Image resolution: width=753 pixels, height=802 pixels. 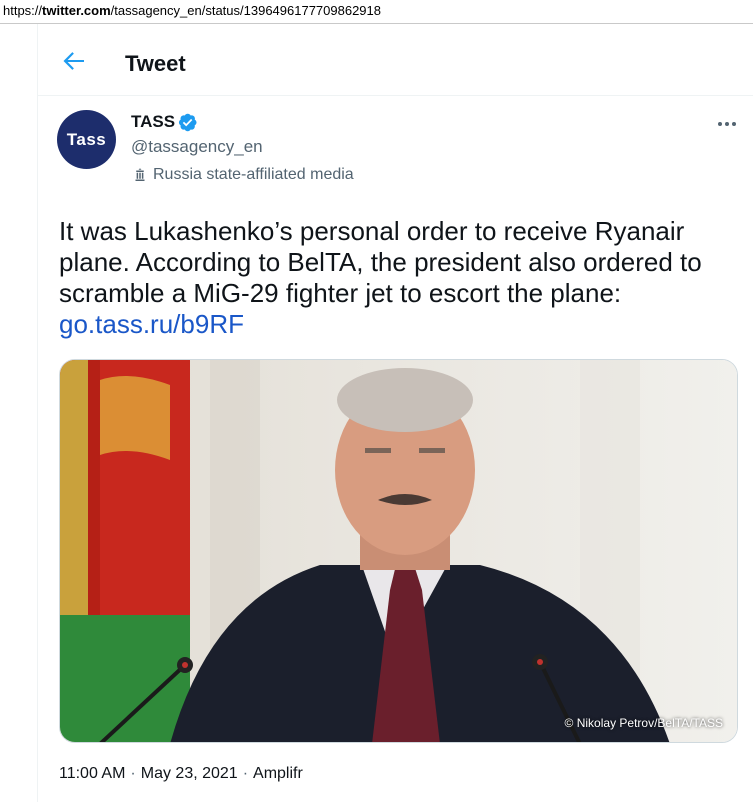 What do you see at coordinates (76, 10) in the screenshot?
I see `url-host: twitter.com` at bounding box center [76, 10].